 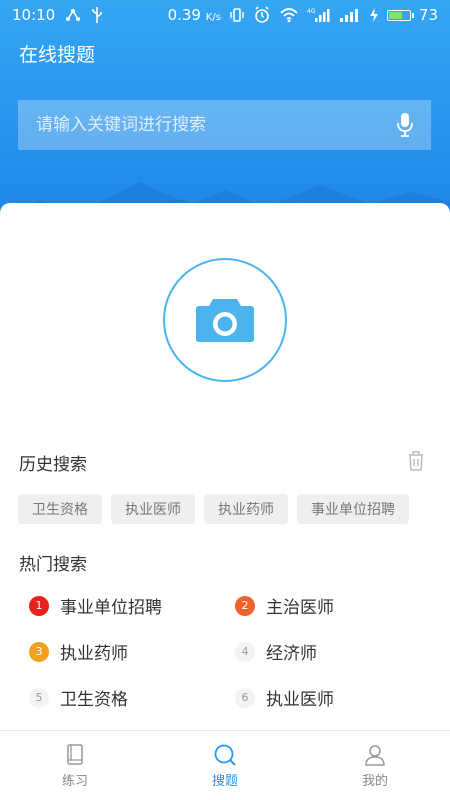 I want to click on vibrate-icon, so click(x=237, y=15).